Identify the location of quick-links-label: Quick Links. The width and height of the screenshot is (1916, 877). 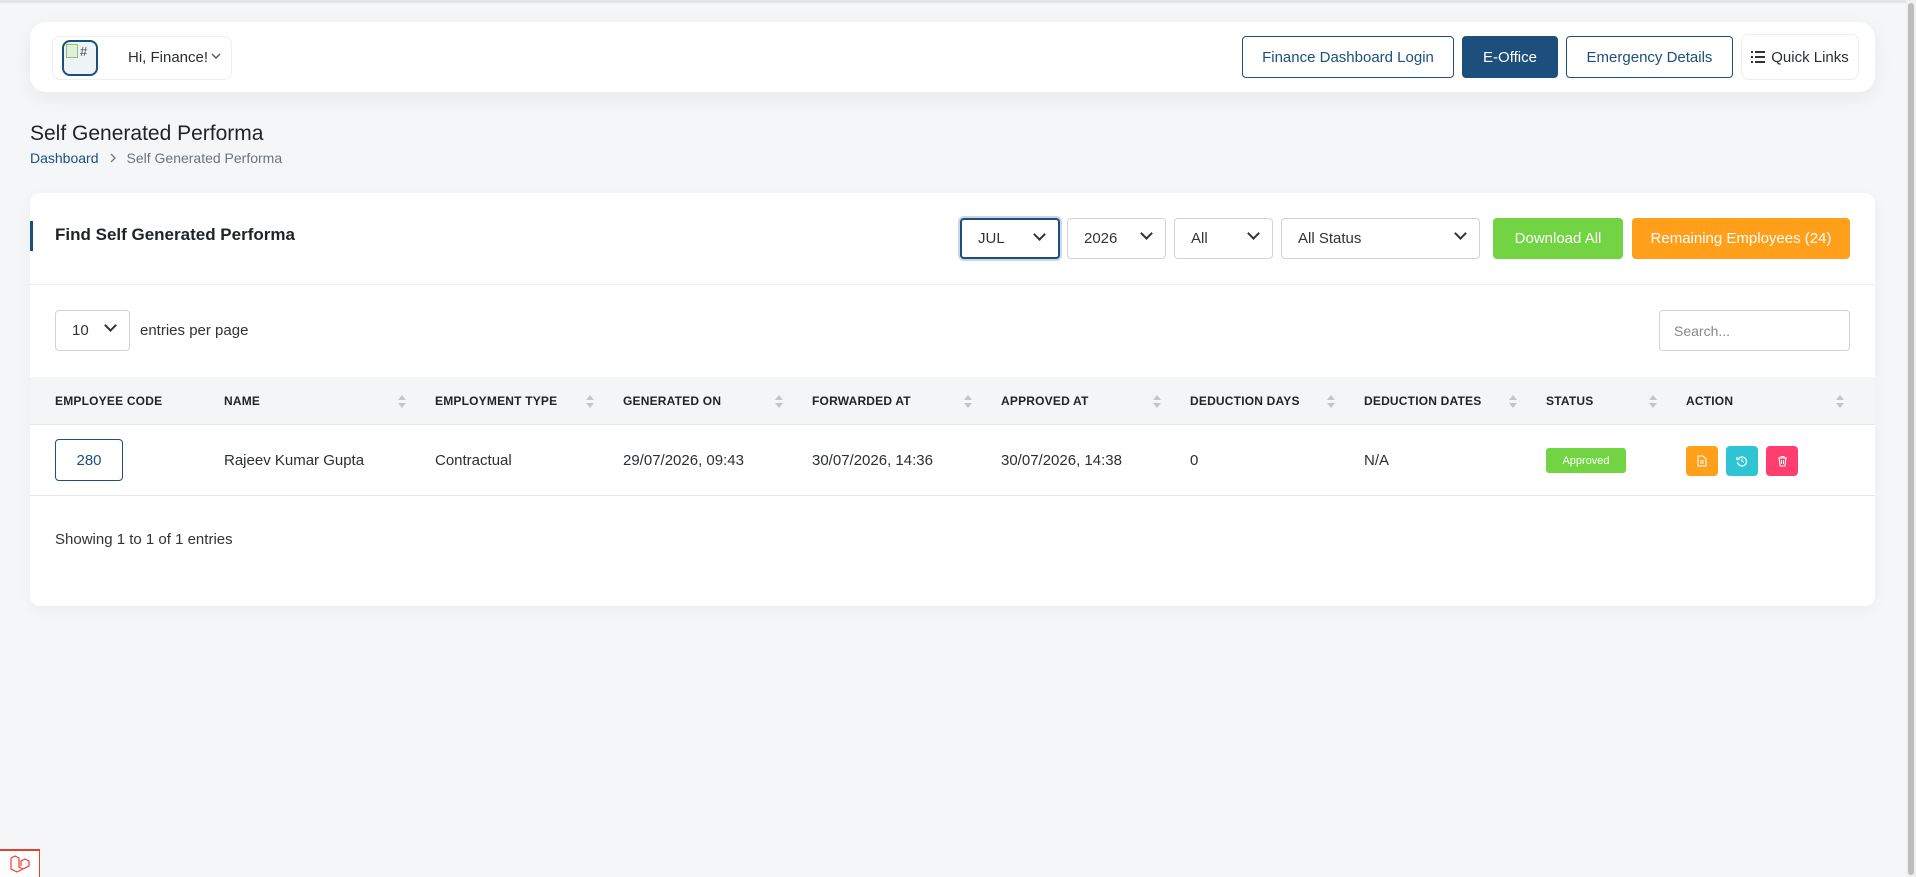
(1810, 57).